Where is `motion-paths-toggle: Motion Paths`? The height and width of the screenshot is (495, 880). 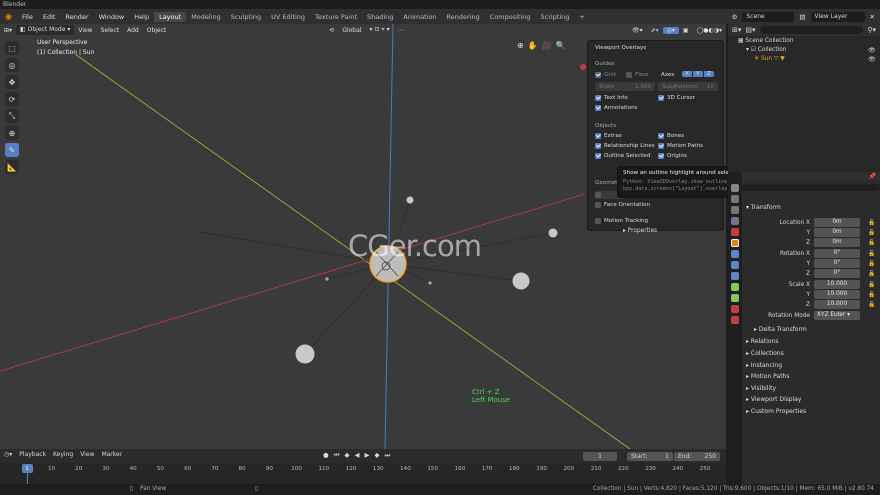
motion-paths-toggle: Motion Paths is located at coordinates (680, 146).